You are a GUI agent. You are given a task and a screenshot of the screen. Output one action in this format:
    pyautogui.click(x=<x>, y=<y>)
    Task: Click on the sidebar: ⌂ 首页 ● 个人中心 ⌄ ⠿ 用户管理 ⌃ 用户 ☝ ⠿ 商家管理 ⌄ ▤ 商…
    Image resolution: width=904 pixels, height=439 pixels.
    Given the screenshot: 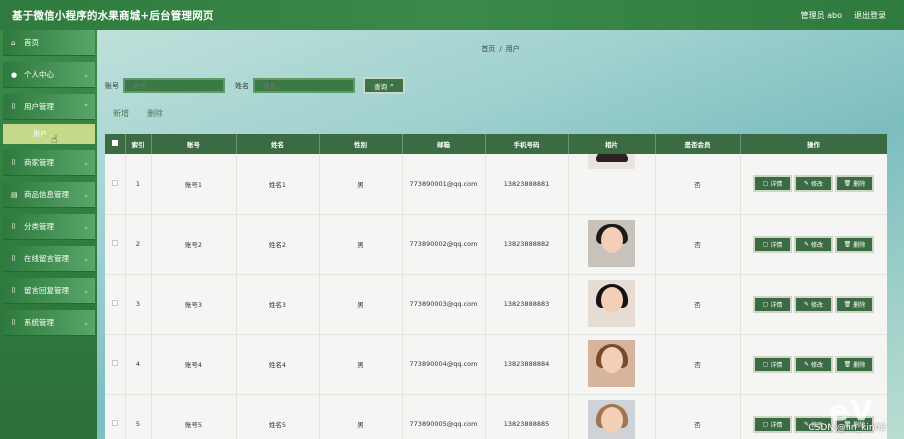 What is the action you would take?
    pyautogui.click(x=48, y=234)
    